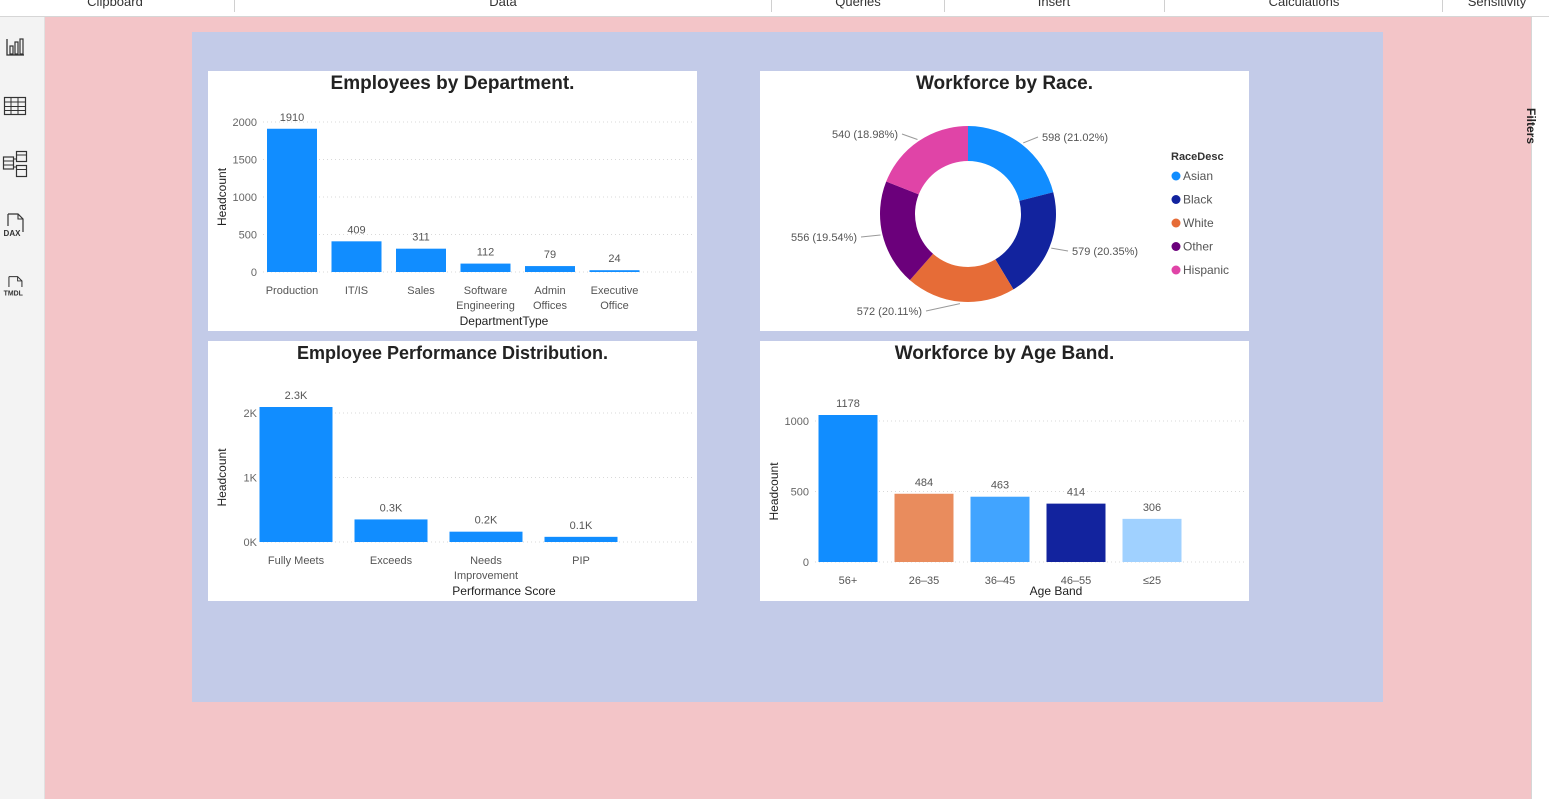 Image resolution: width=1549 pixels, height=799 pixels. I want to click on legend-item: White, so click(1198, 223).